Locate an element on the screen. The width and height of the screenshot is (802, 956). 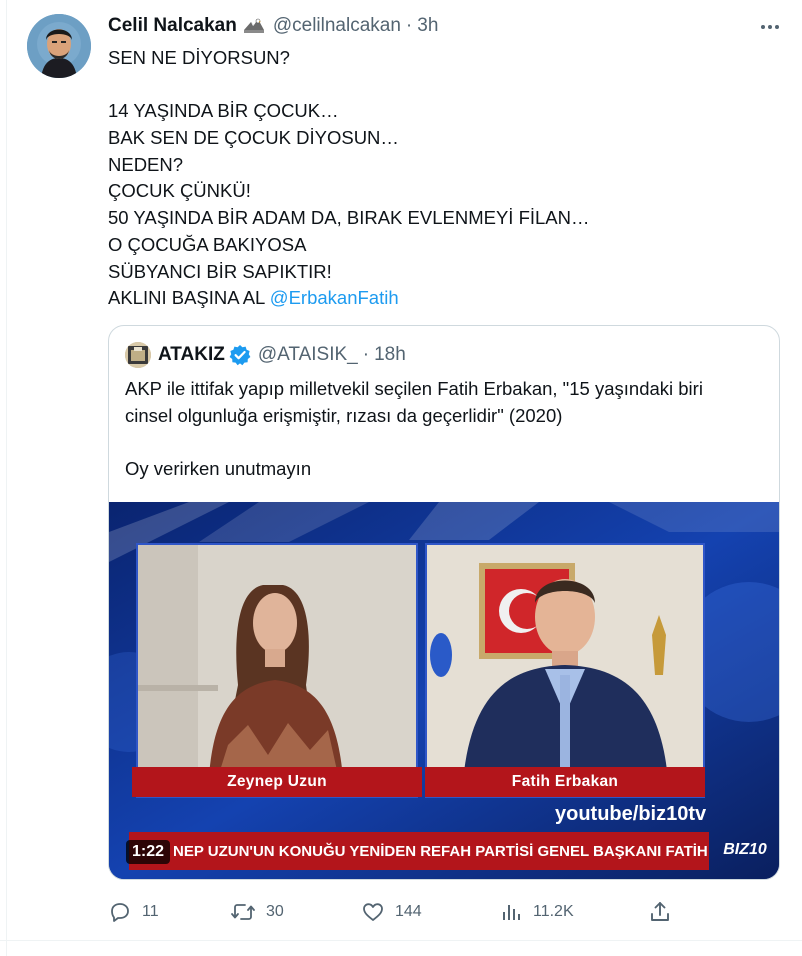
guest-video-panel is located at coordinates (277, 670).